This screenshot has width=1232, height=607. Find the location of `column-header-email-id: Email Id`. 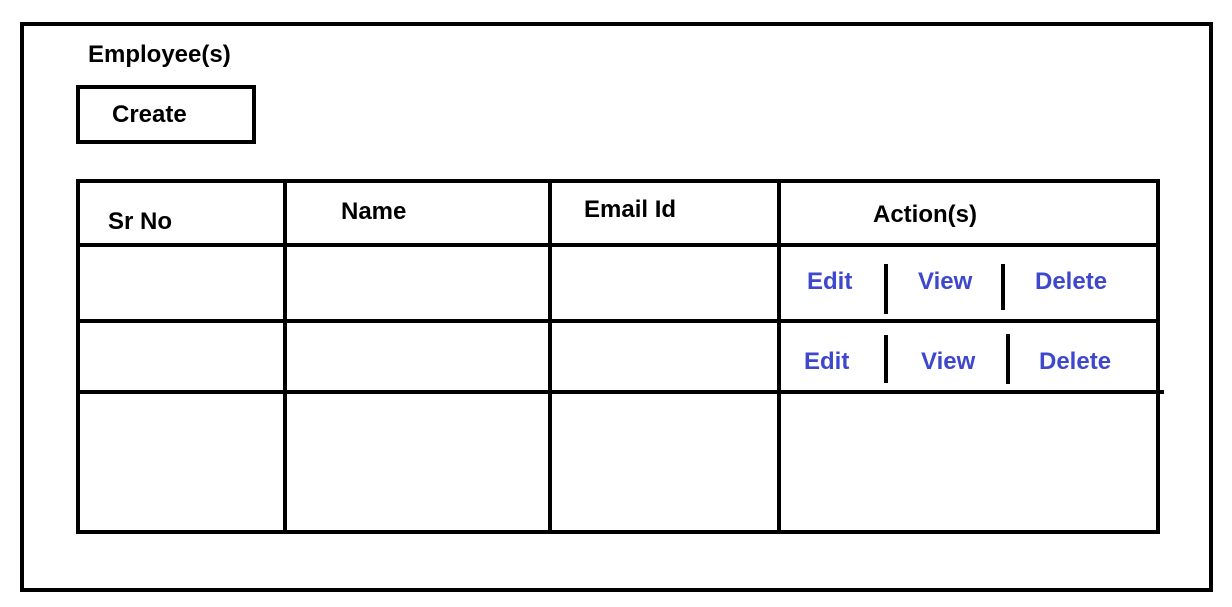

column-header-email-id: Email Id is located at coordinates (630, 209).